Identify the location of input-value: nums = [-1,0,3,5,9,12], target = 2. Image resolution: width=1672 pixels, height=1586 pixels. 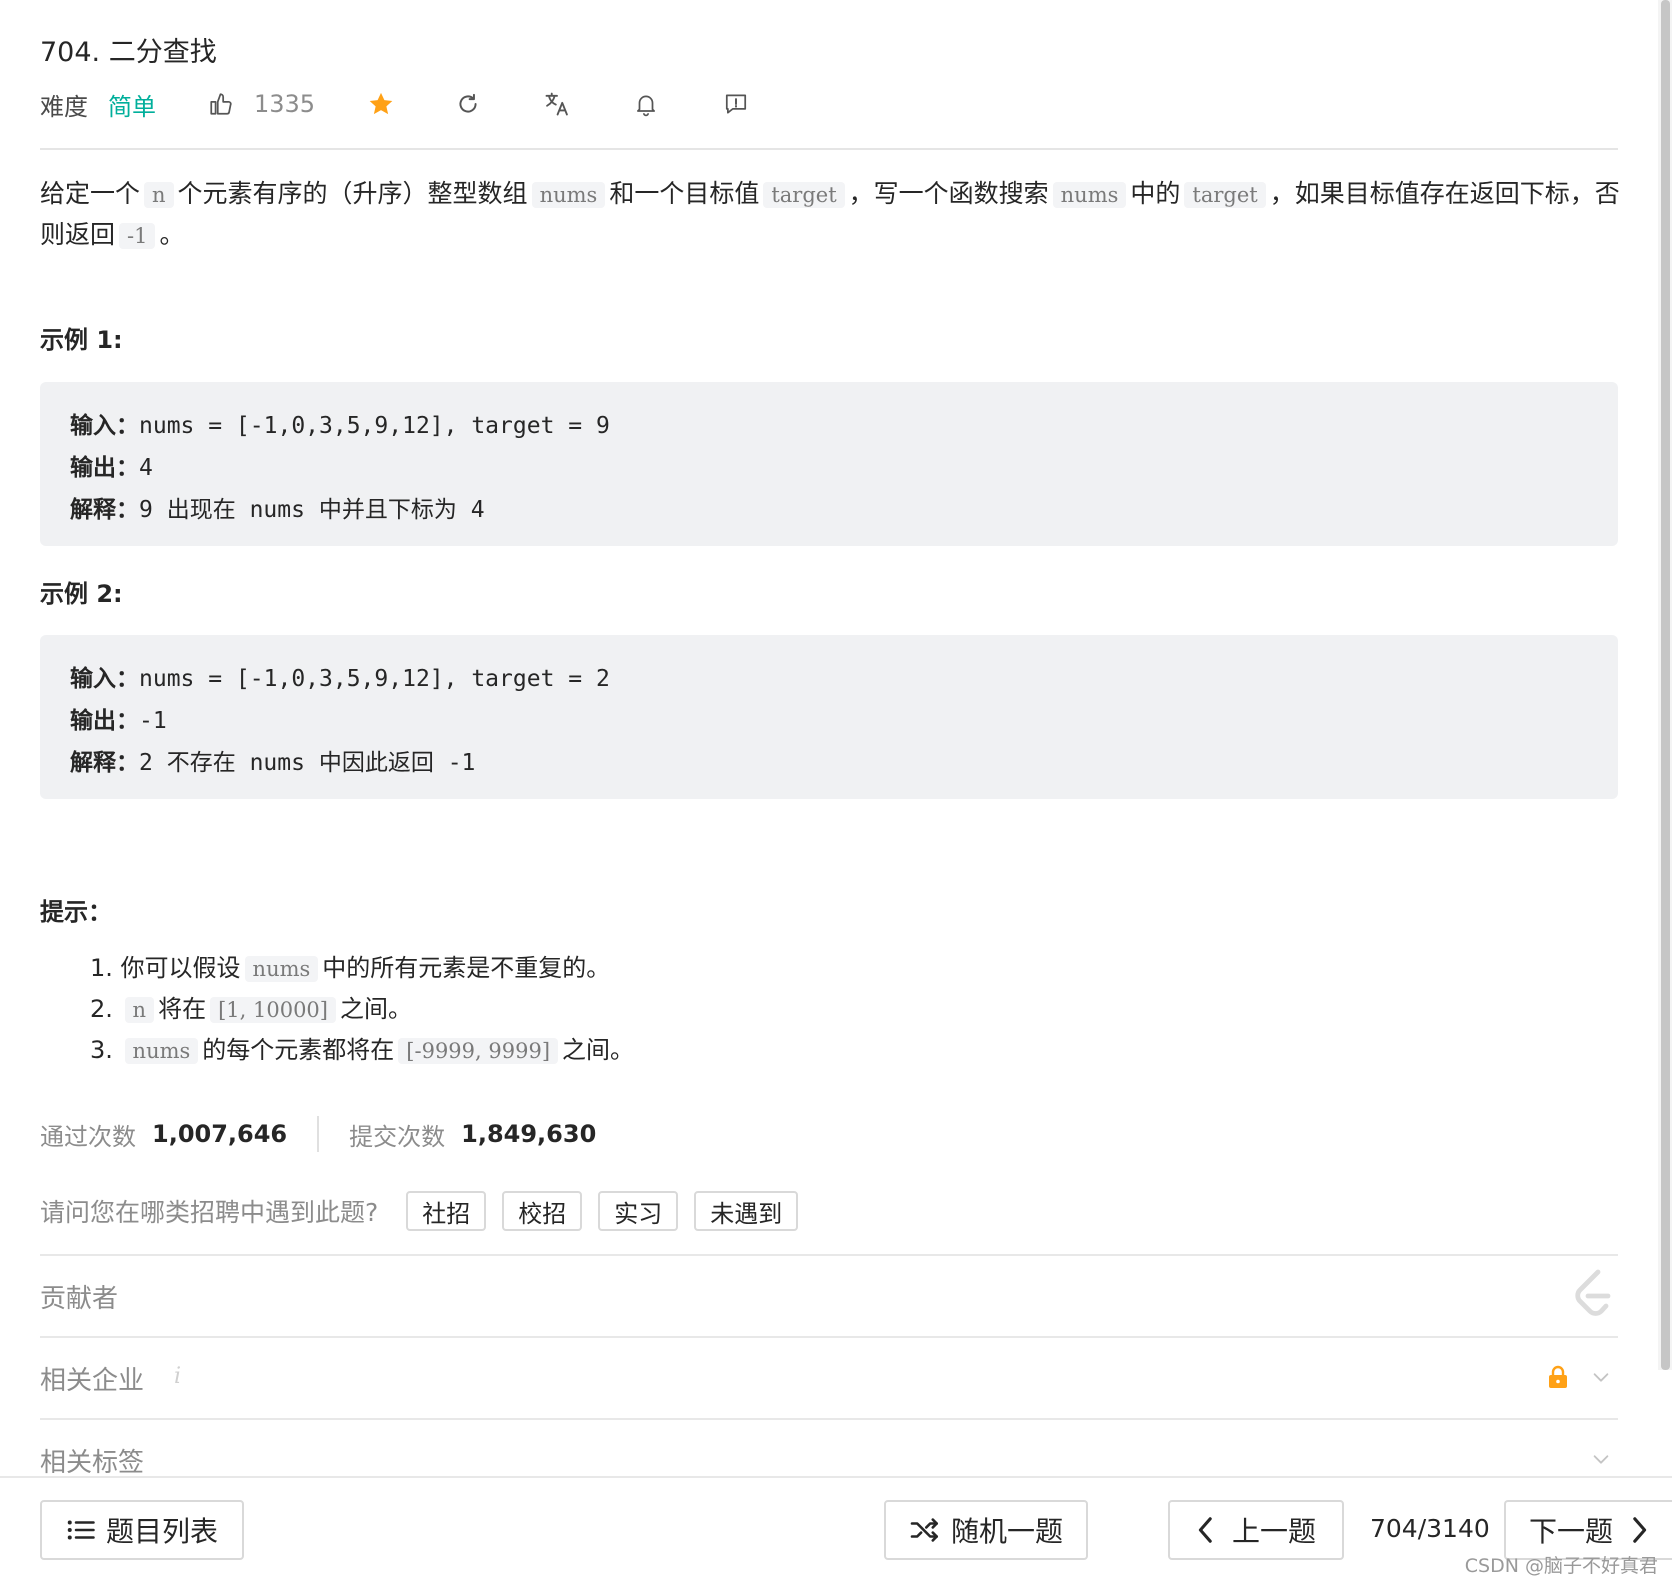
(374, 679).